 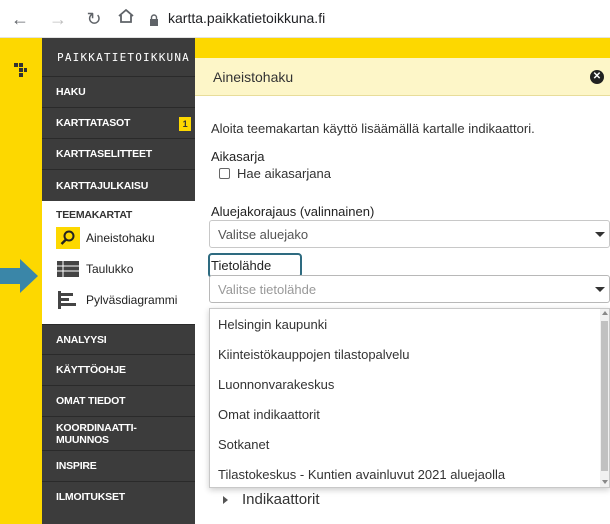 I want to click on sidebar-item-karttaselitteet: KARTTASELITTEET, so click(x=118, y=153).